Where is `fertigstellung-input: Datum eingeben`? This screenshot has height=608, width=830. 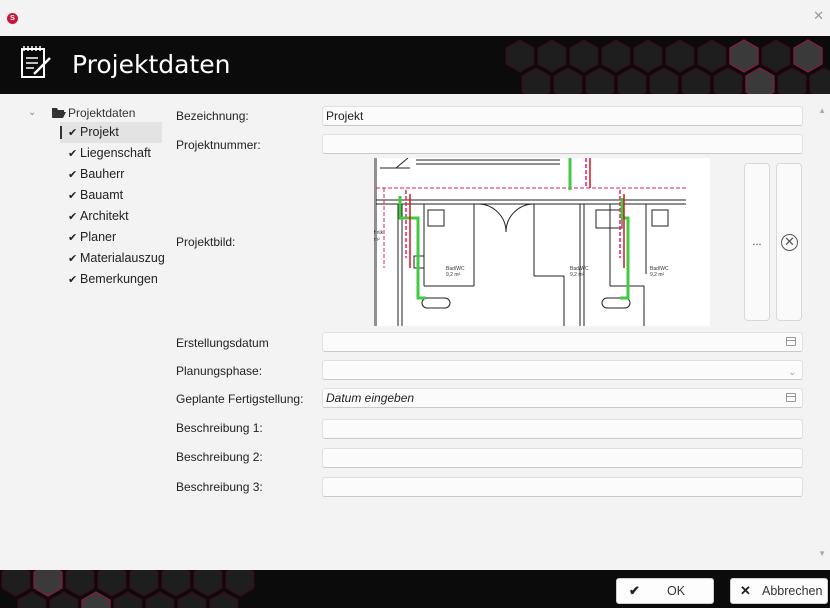 fertigstellung-input: Datum eingeben is located at coordinates (562, 398).